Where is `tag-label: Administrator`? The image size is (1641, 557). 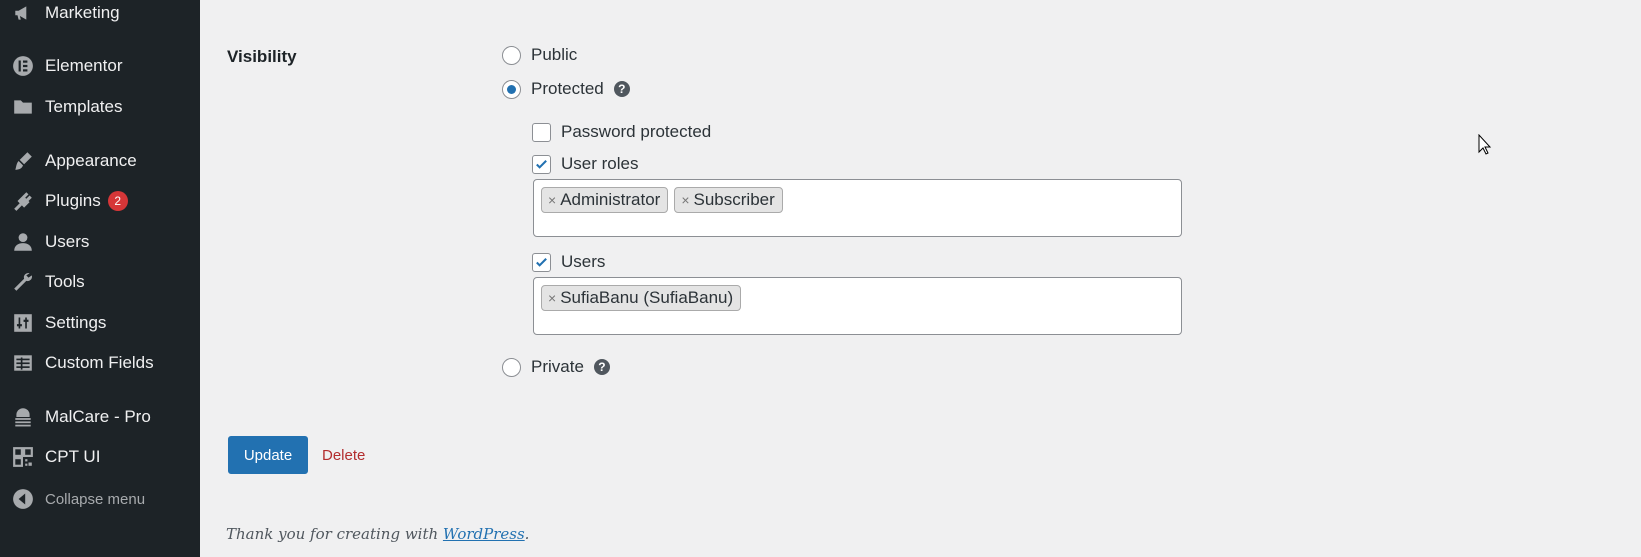
tag-label: Administrator is located at coordinates (610, 199).